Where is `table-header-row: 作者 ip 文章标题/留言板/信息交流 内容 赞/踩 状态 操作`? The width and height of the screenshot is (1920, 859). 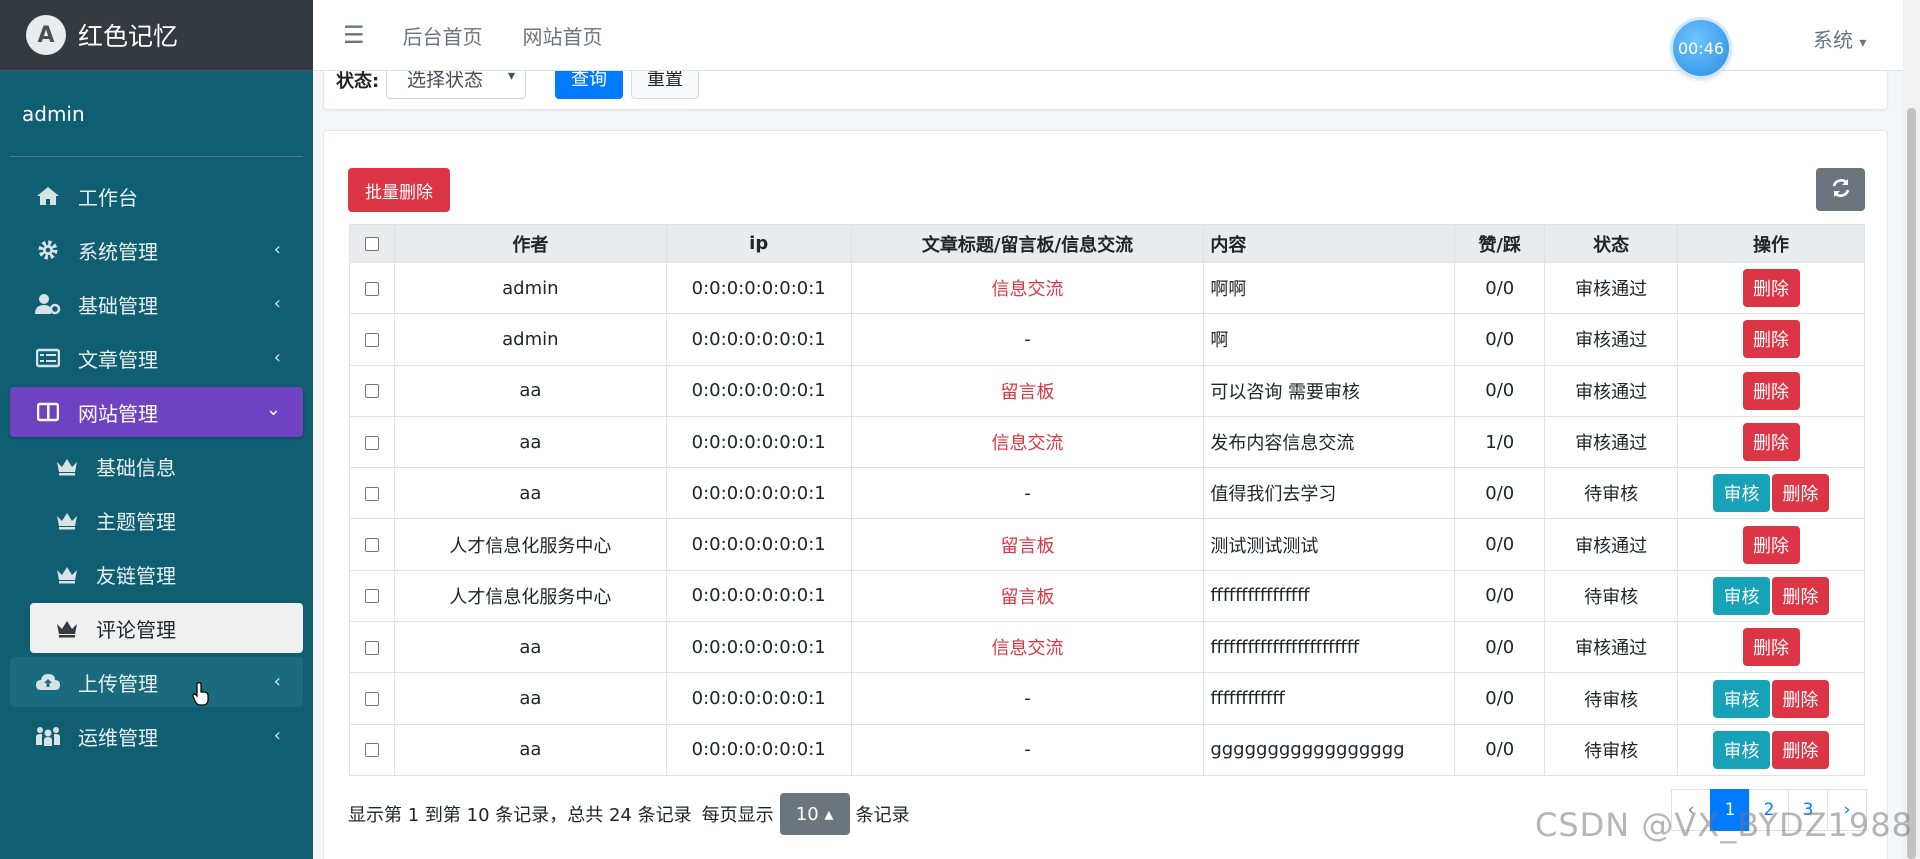
table-header-row: 作者 ip 文章标题/留言板/信息交流 内容 赞/踩 状态 操作 is located at coordinates (1107, 243).